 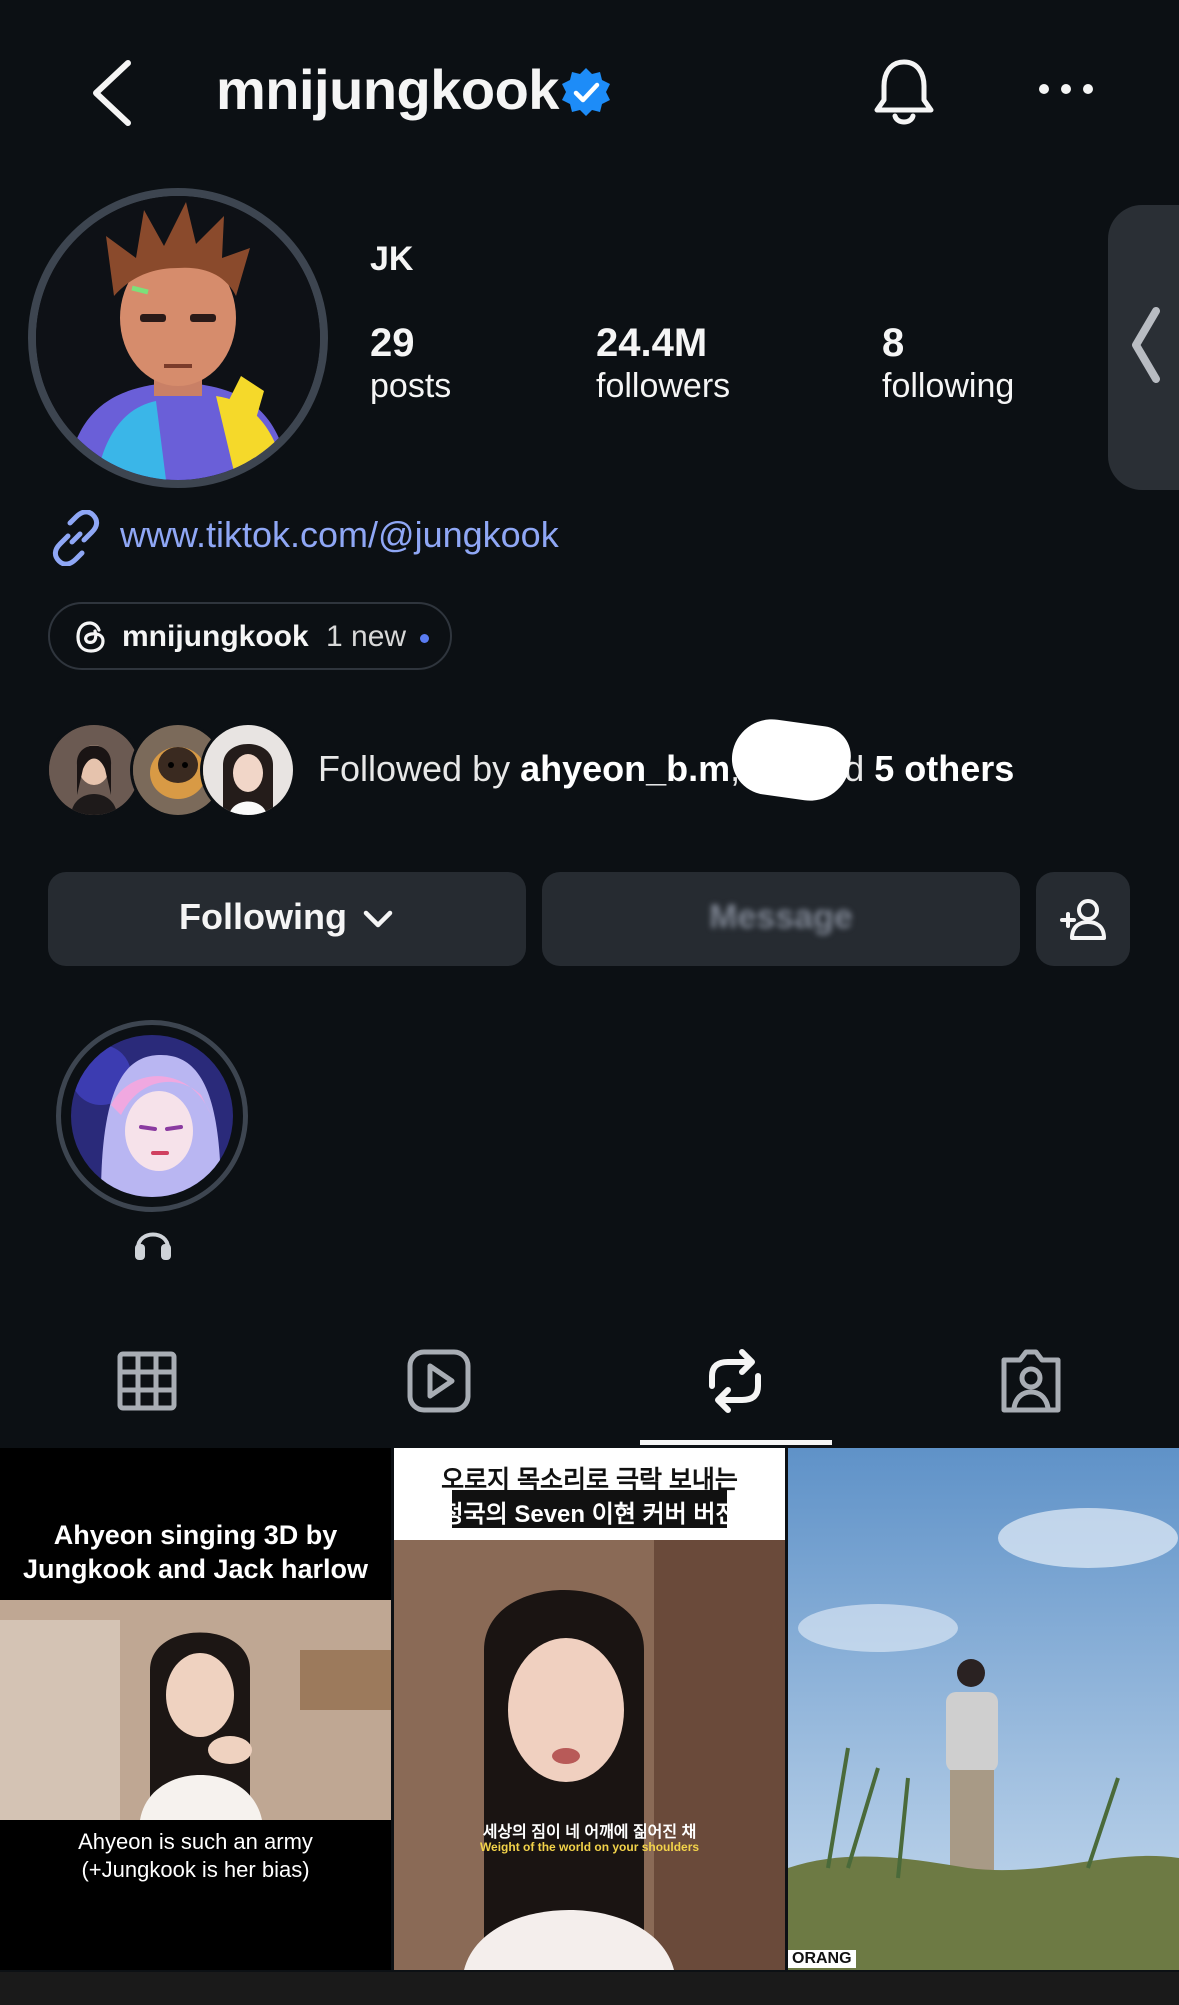 I want to click on posts-count: 29, so click(x=392, y=343).